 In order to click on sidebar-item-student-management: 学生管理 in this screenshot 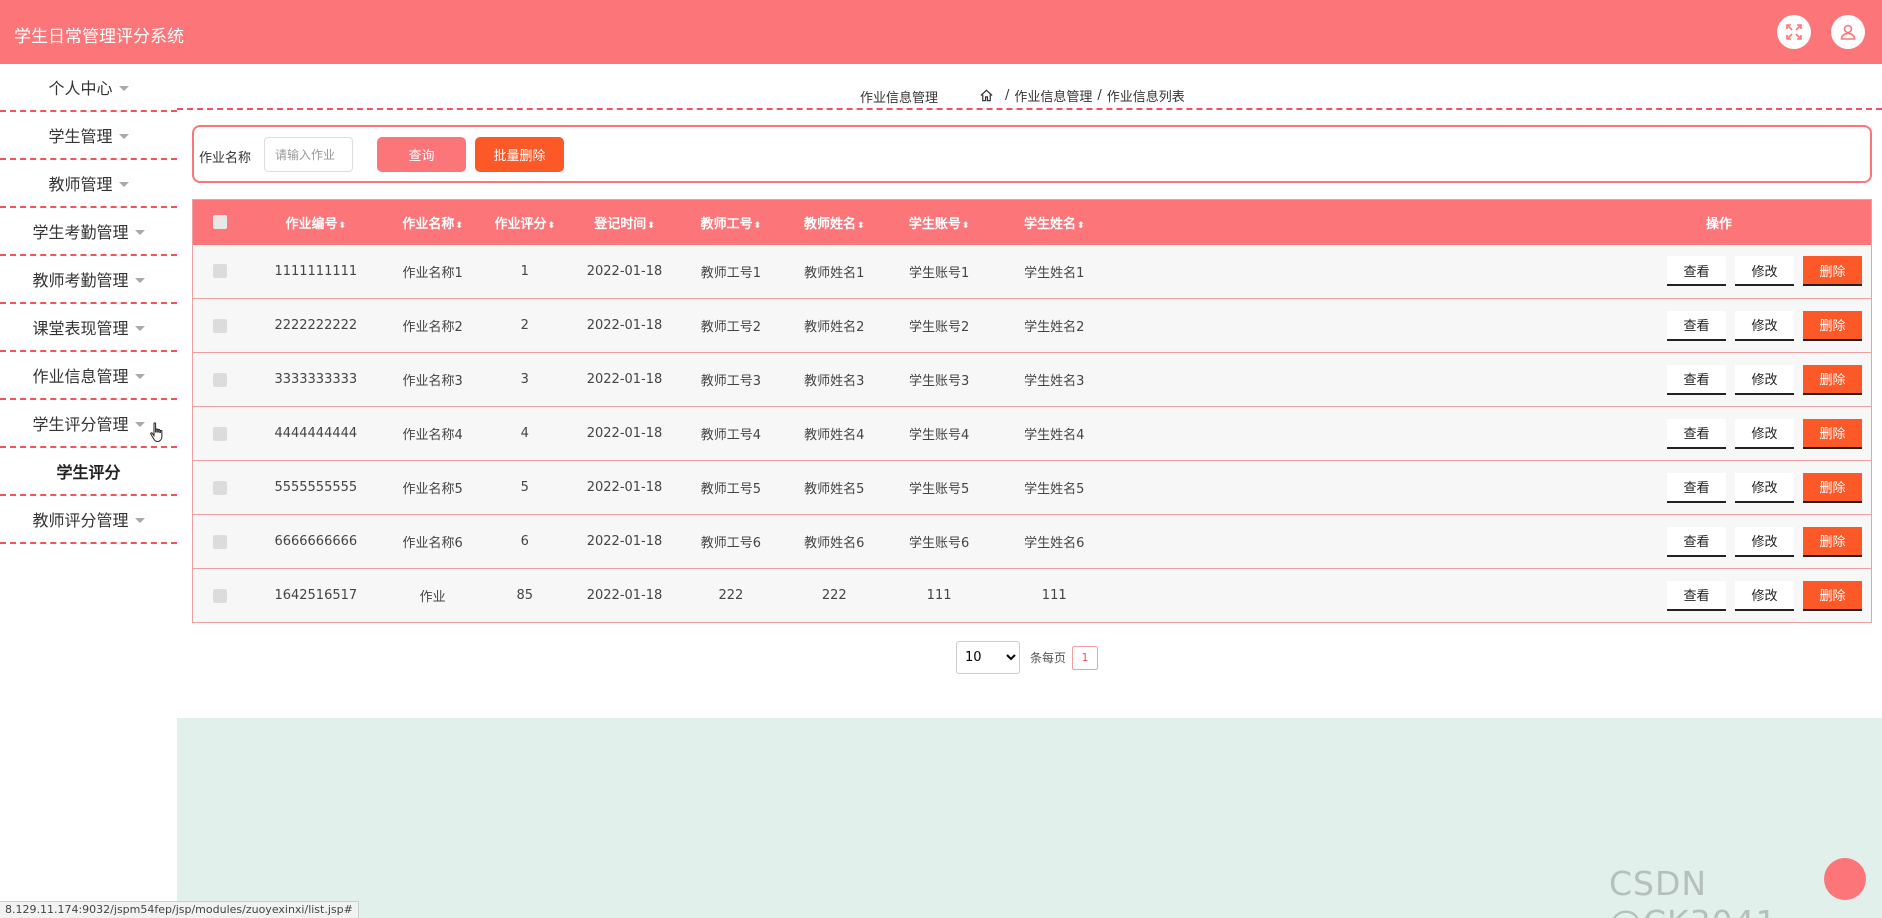, I will do `click(88, 136)`.